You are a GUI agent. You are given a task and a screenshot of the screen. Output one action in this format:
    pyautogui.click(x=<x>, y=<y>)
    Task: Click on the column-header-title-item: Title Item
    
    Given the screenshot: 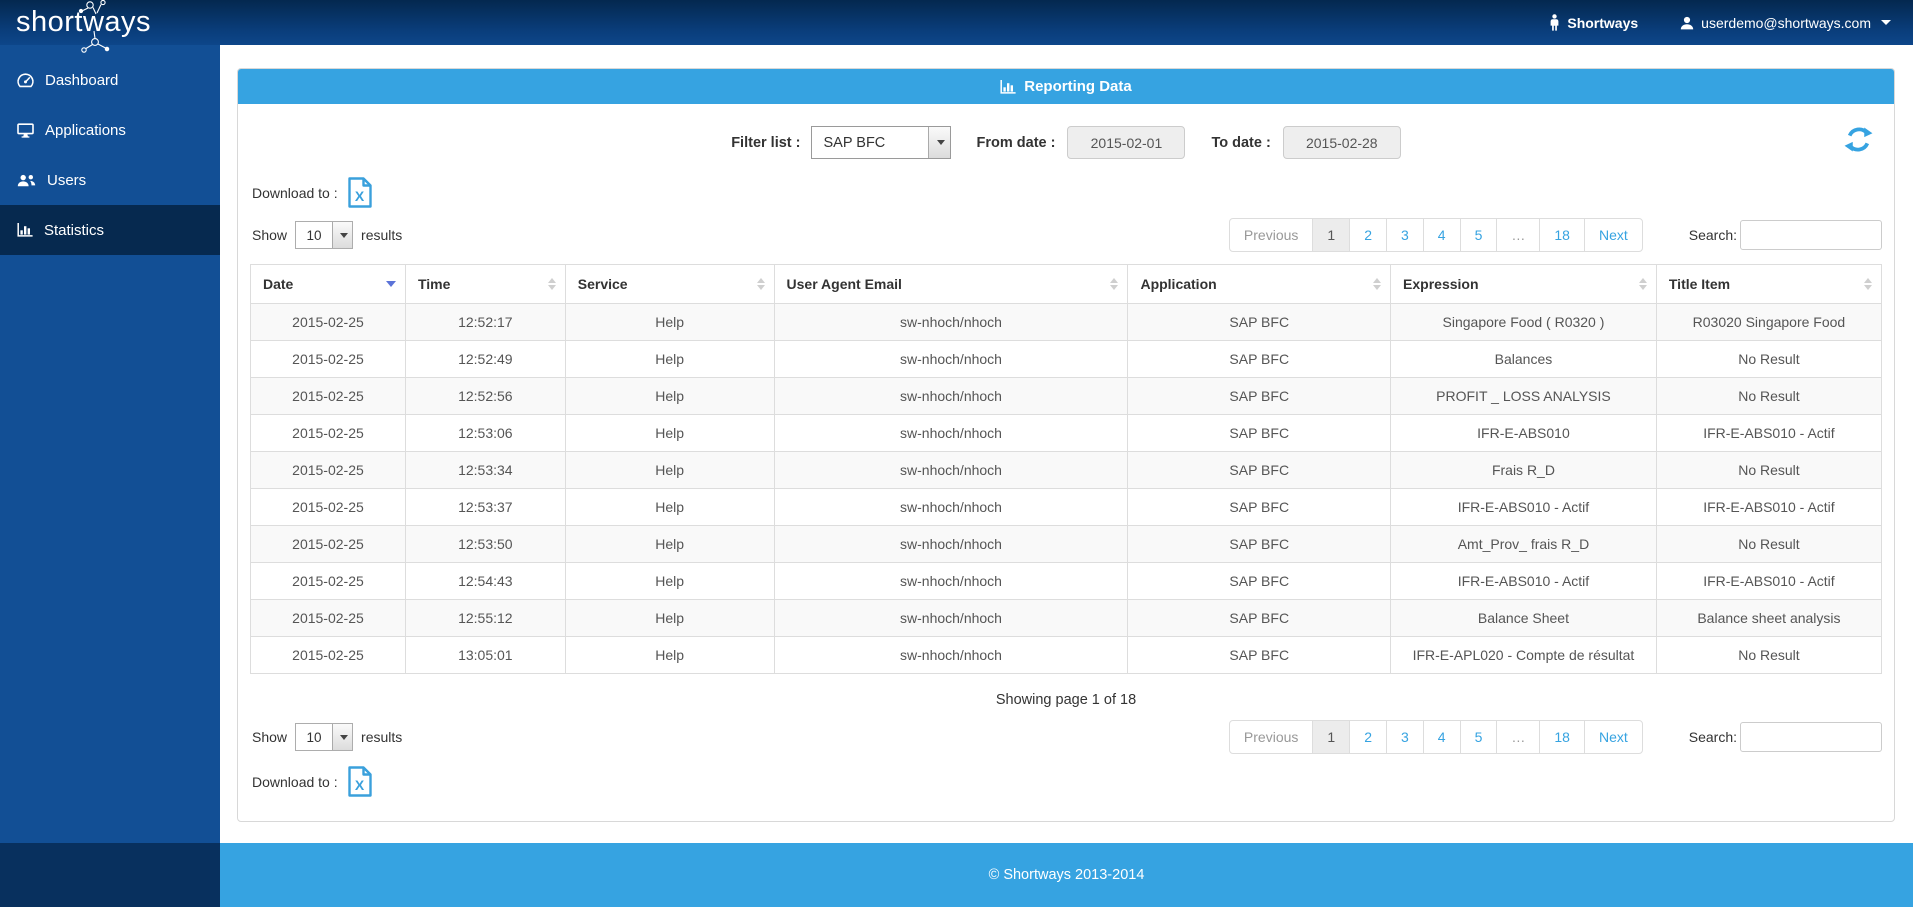 What is the action you would take?
    pyautogui.click(x=1769, y=284)
    